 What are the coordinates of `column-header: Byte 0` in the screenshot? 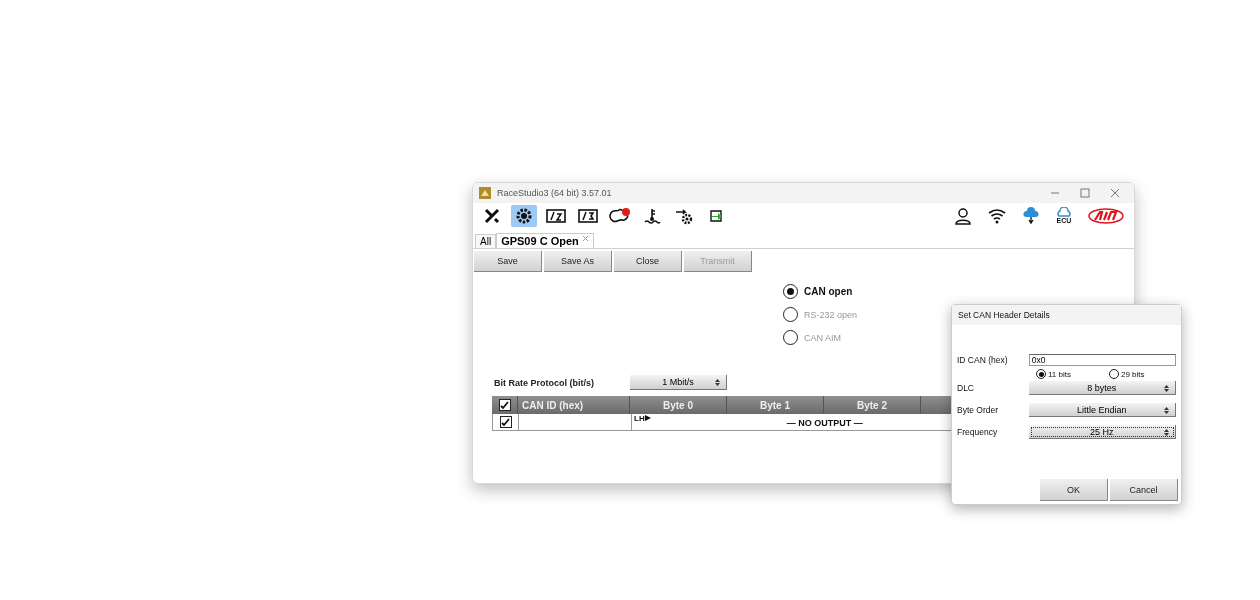 It's located at (678, 405).